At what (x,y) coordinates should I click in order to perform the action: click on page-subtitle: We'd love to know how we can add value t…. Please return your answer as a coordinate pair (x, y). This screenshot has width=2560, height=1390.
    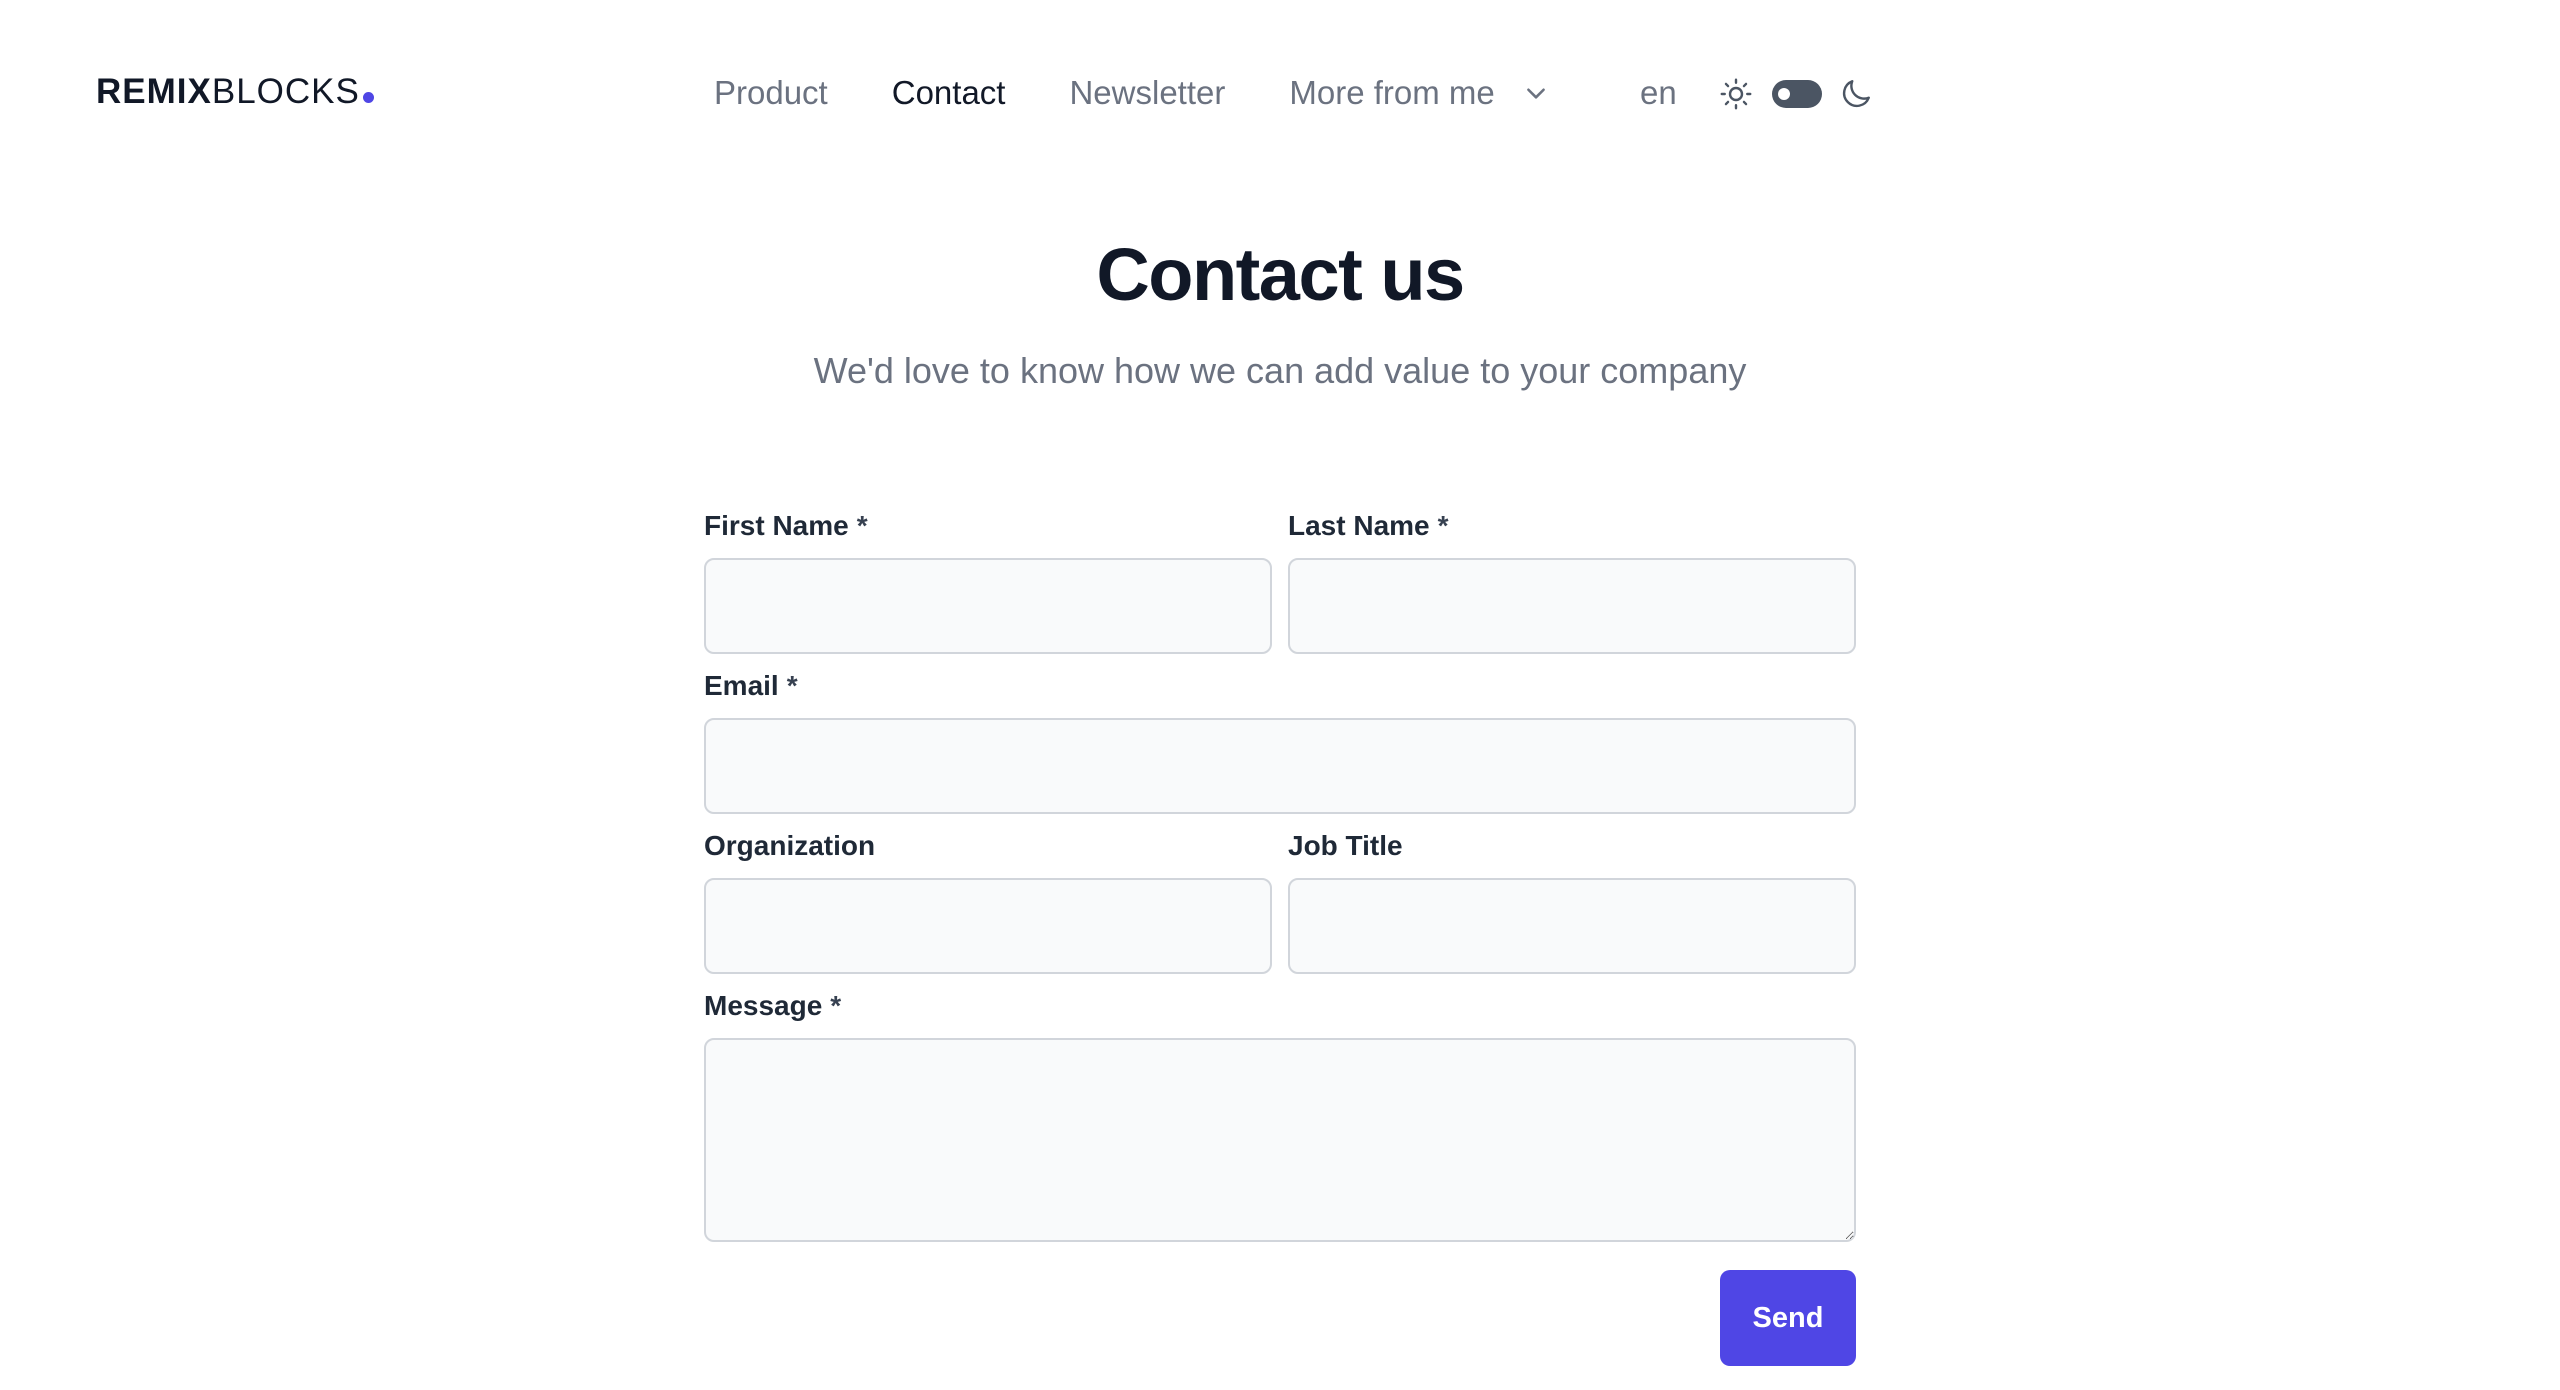
    Looking at the image, I should click on (1280, 370).